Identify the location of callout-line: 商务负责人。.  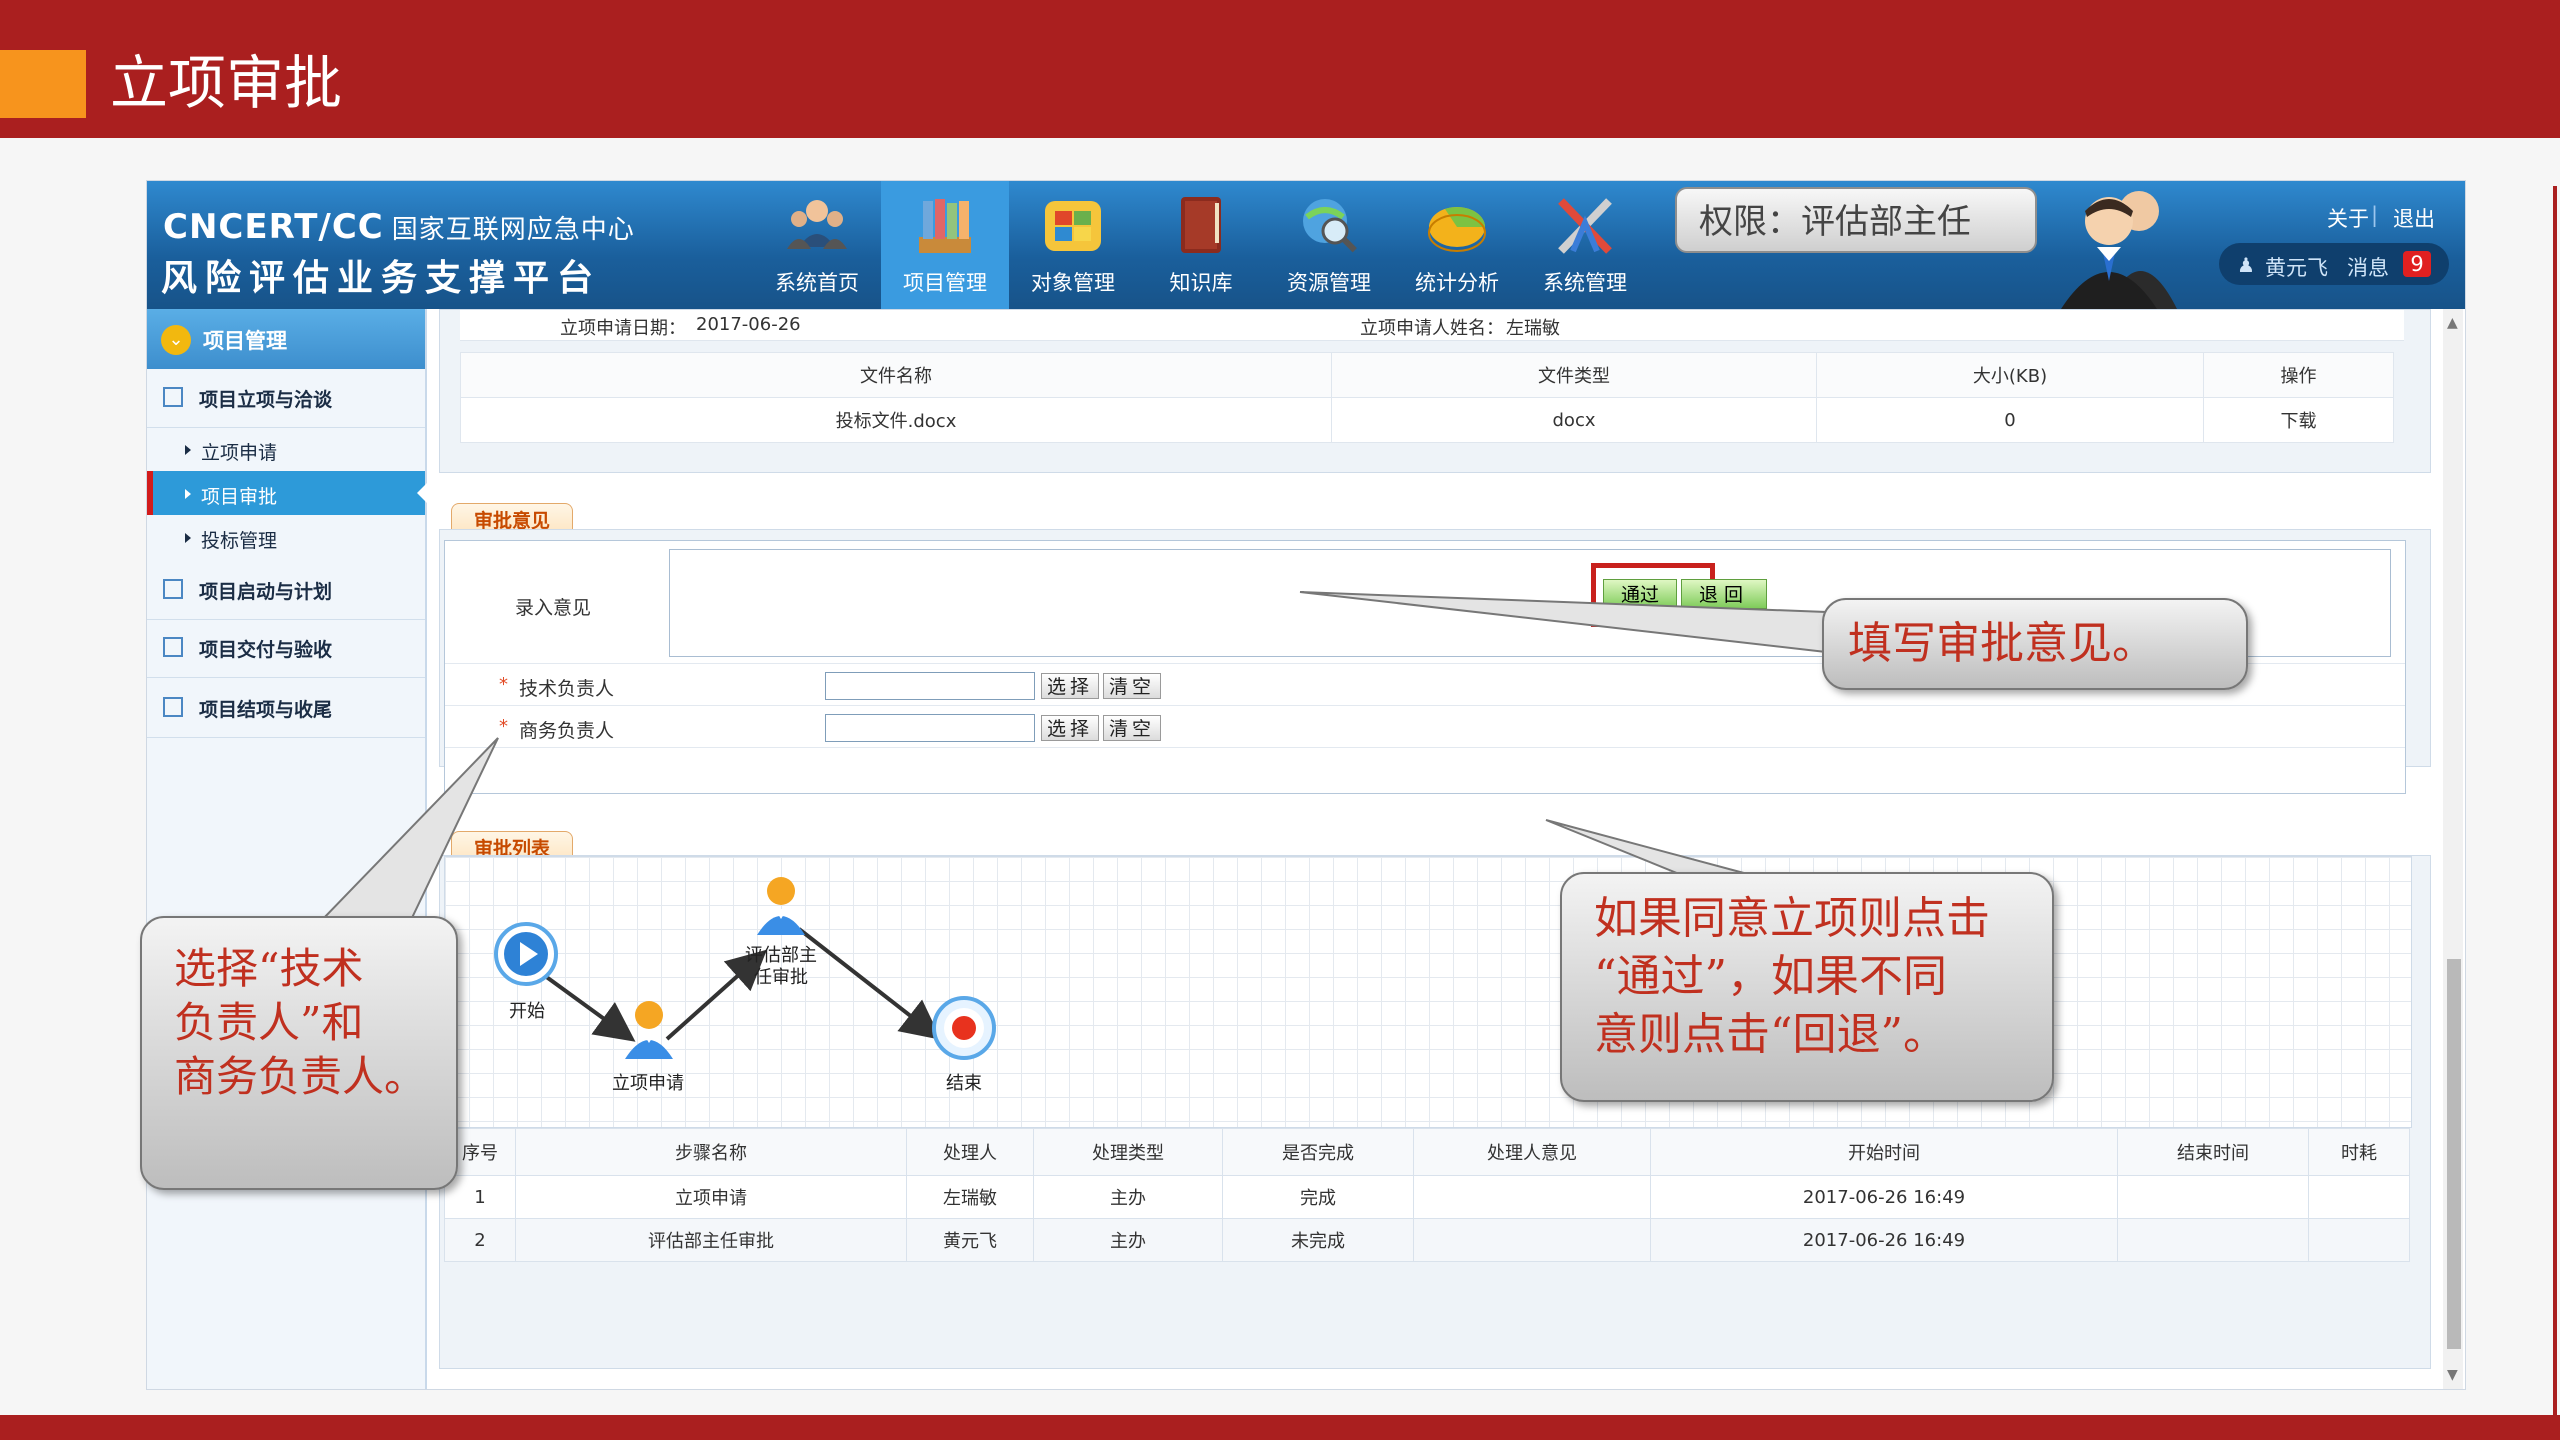
(300, 1076).